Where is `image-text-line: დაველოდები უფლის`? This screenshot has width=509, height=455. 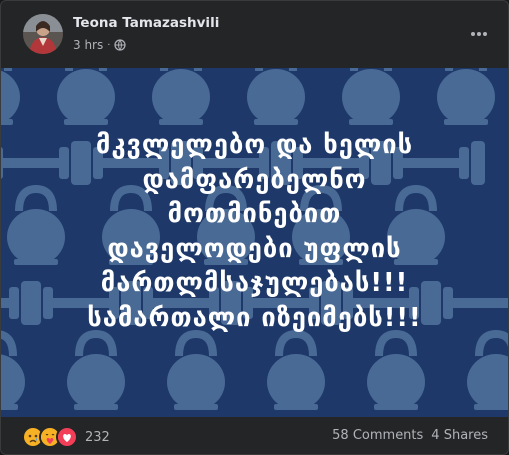 image-text-line: დაველოდები უფლის is located at coordinates (254, 248).